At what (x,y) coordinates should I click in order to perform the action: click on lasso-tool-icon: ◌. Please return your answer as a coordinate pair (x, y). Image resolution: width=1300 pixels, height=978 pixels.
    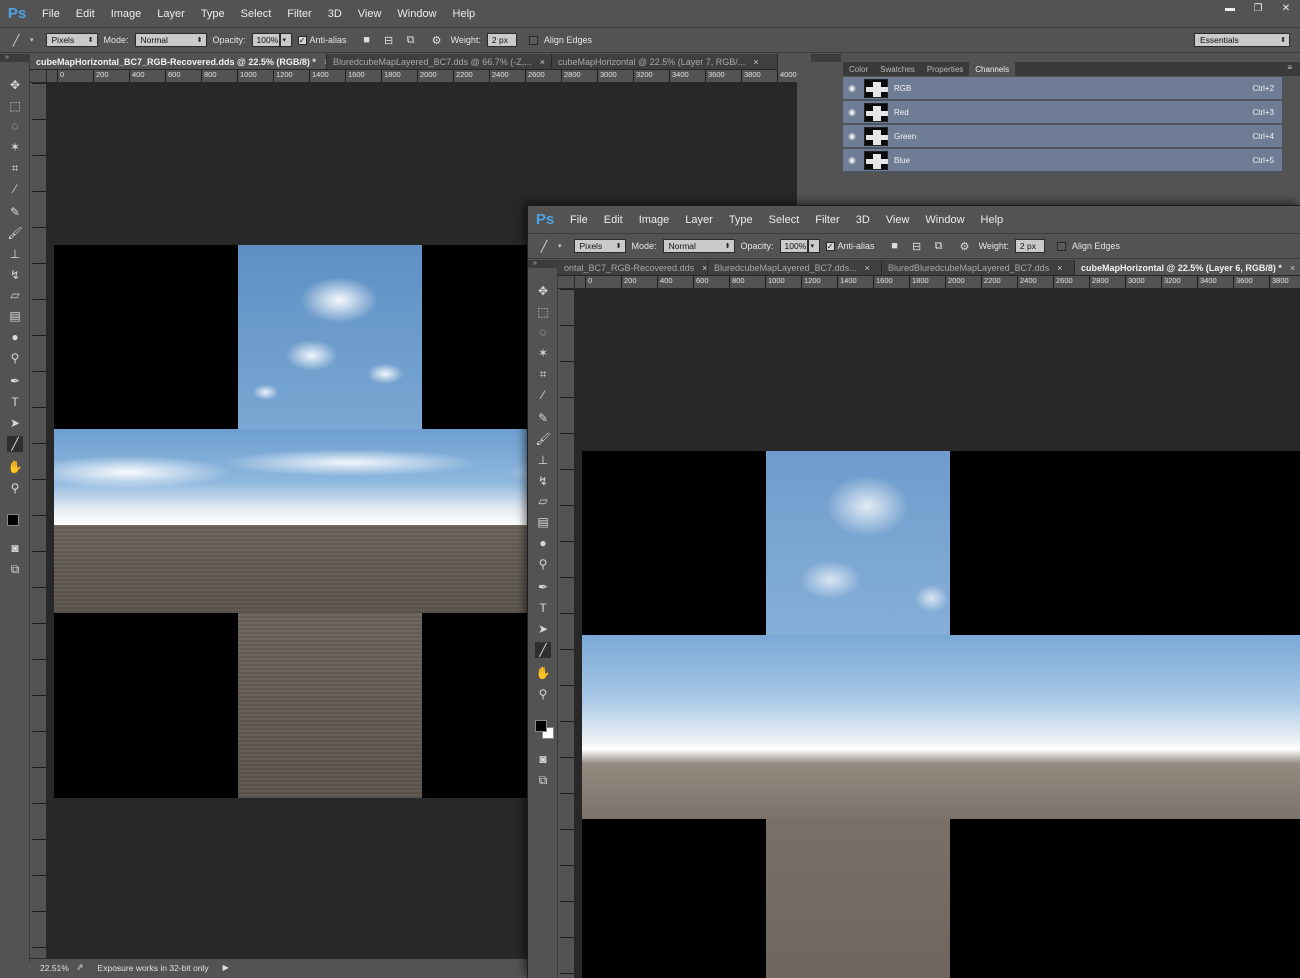
    Looking at the image, I should click on (15, 126).